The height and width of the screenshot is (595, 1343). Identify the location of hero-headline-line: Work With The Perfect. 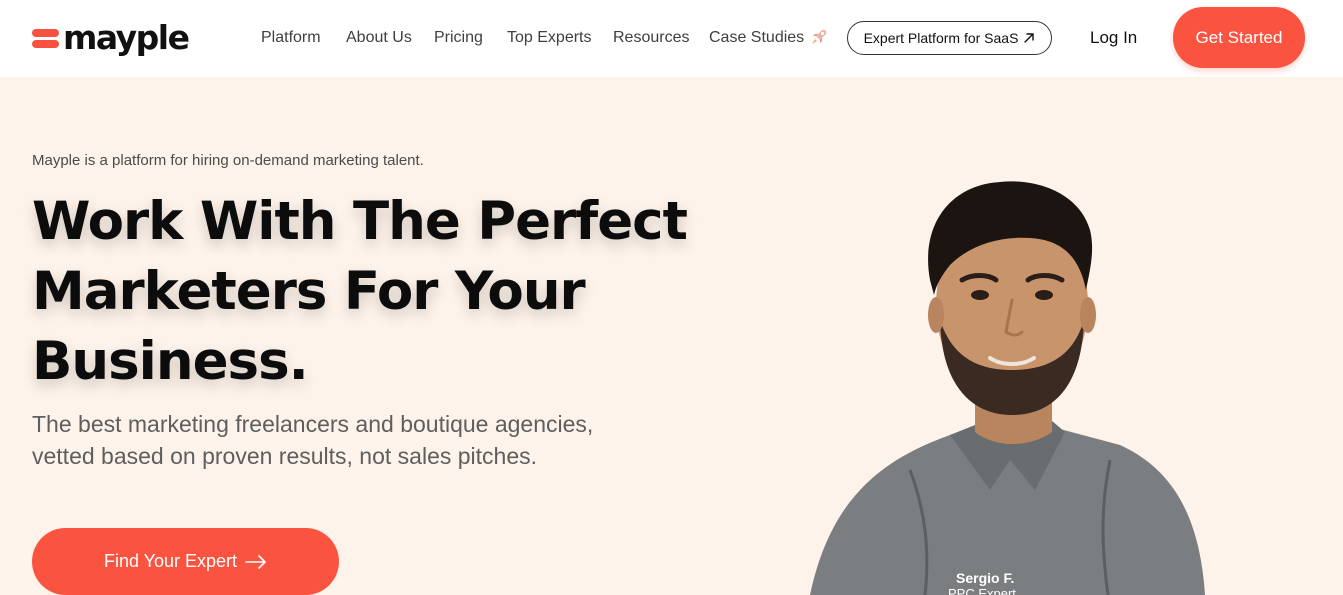
(360, 221).